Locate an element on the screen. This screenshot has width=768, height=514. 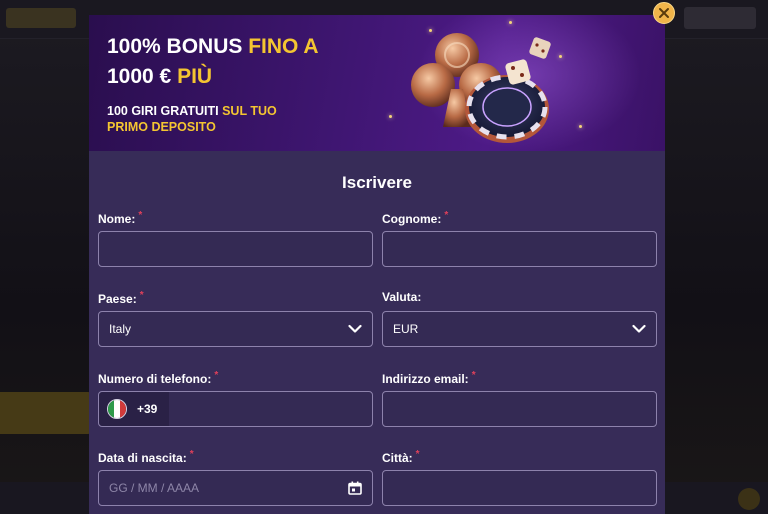
birth-date-label: Data di nascita: * is located at coordinates (146, 457).